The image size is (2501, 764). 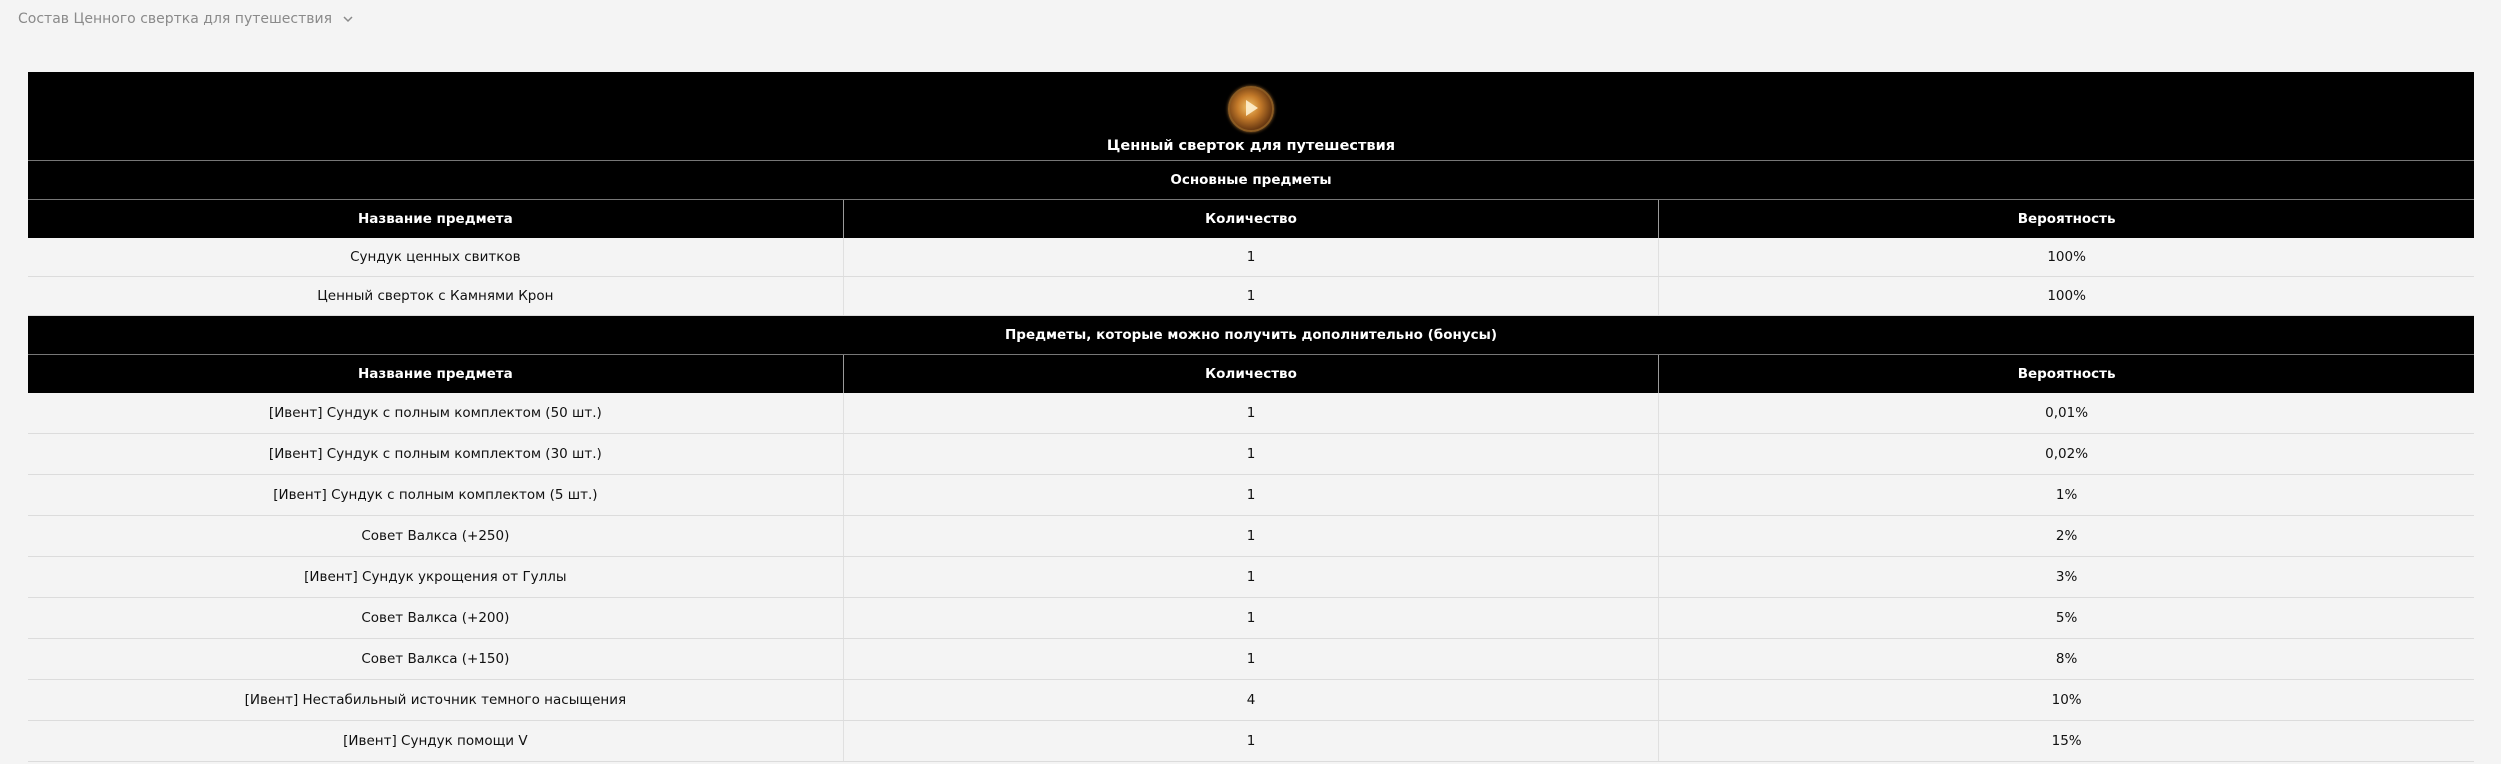 I want to click on table-row: Совет Валкса (+200) 1 5%, so click(x=1251, y=618).